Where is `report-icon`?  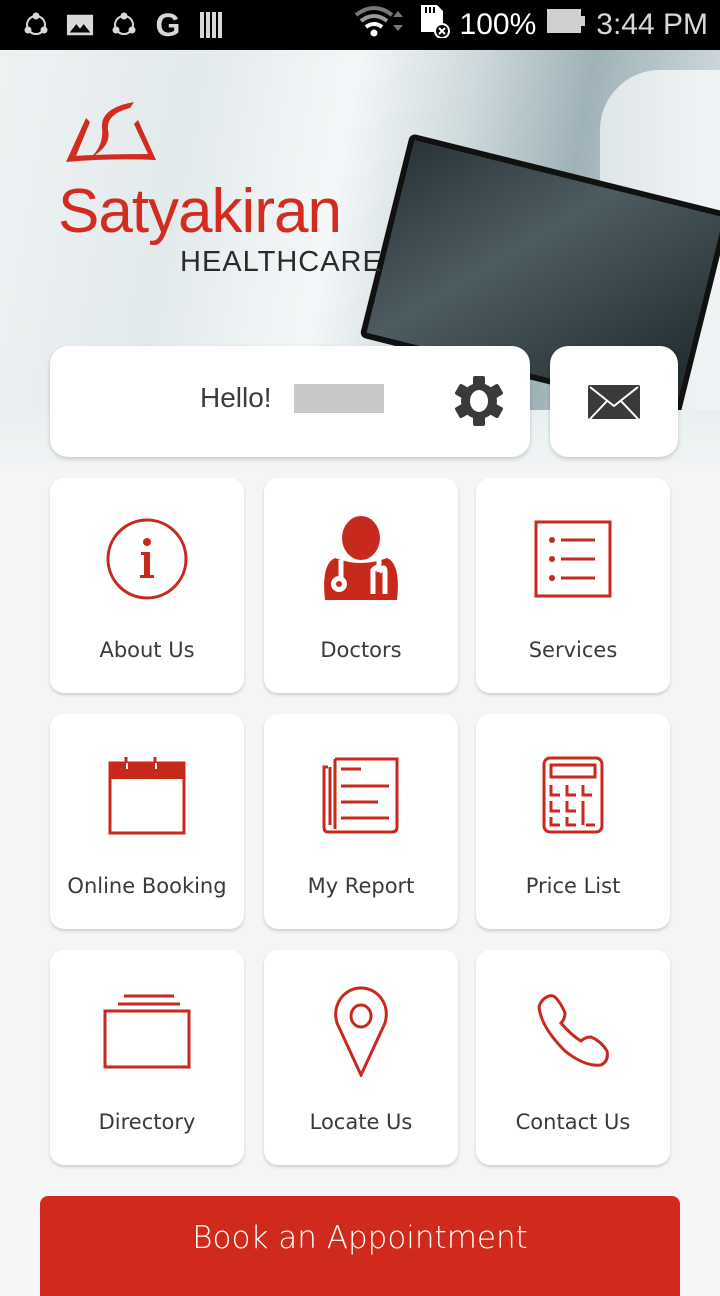 report-icon is located at coordinates (361, 795).